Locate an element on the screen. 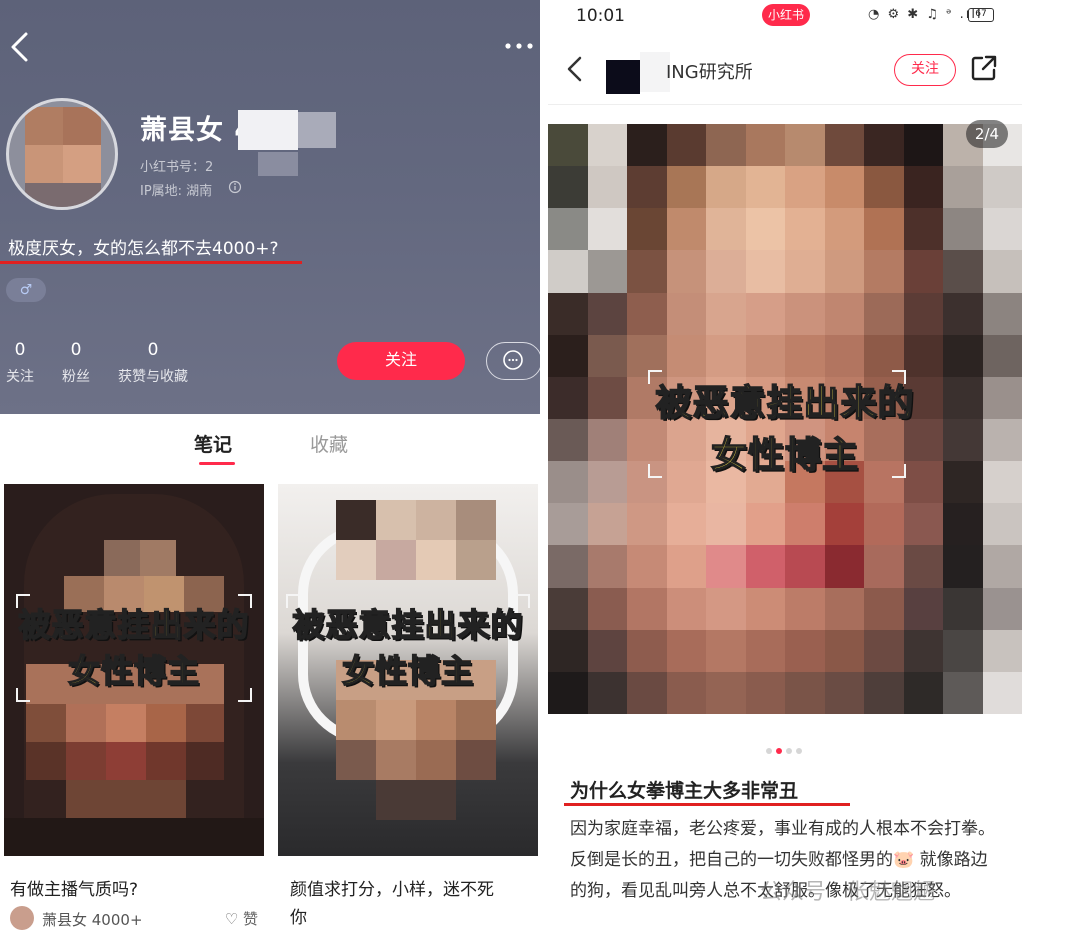 This screenshot has height=933, width=1080. note-card: 被恶意挂出来的 女性博主 有做主播气质吗? 萧县女 4000+ ♡ 赞 is located at coordinates (134, 708).